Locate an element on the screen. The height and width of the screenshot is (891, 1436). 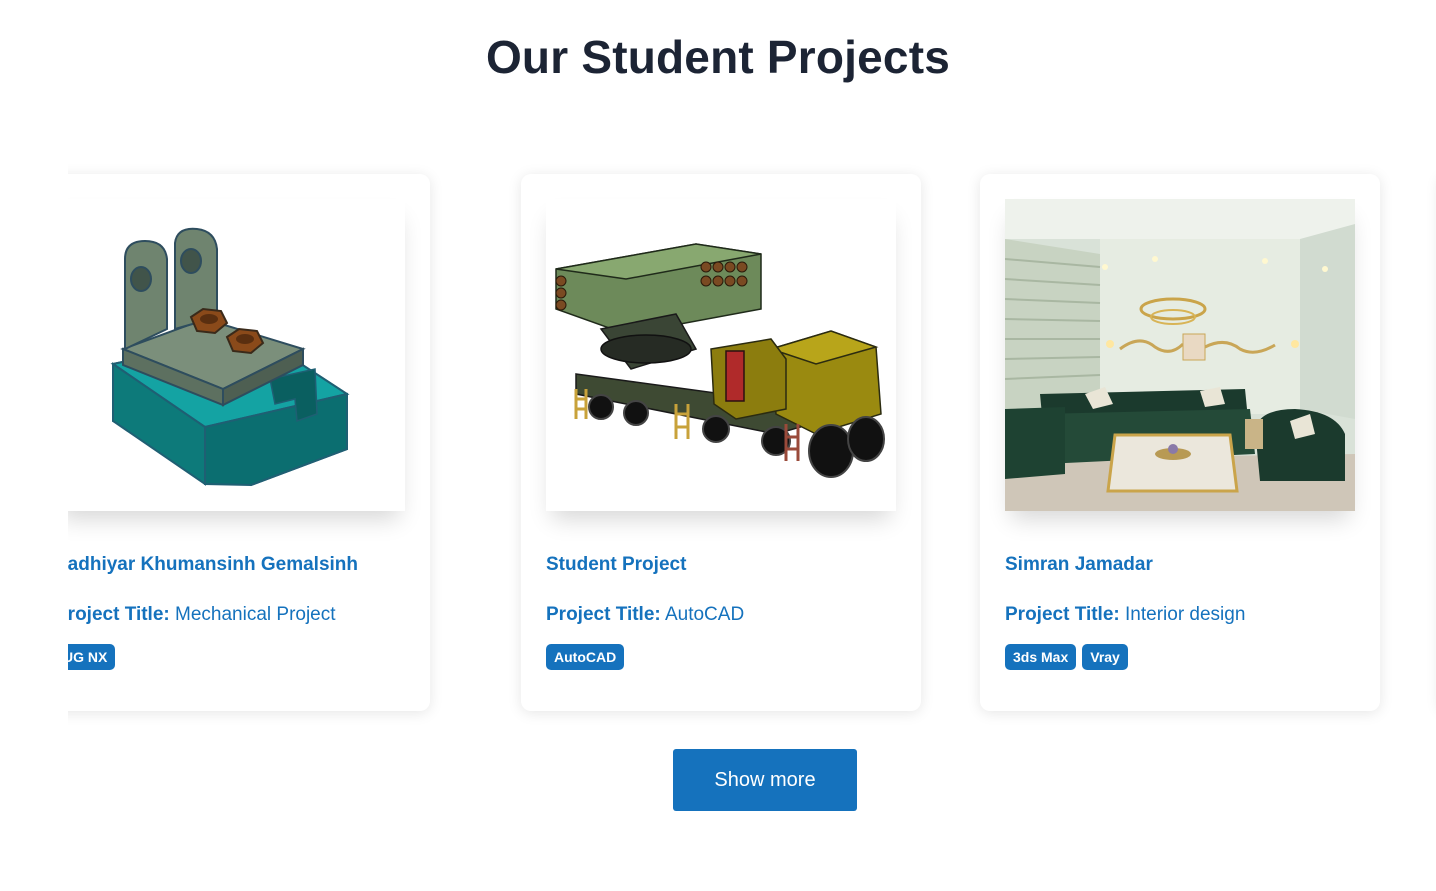
mechanical-part-image is located at coordinates (236, 355).